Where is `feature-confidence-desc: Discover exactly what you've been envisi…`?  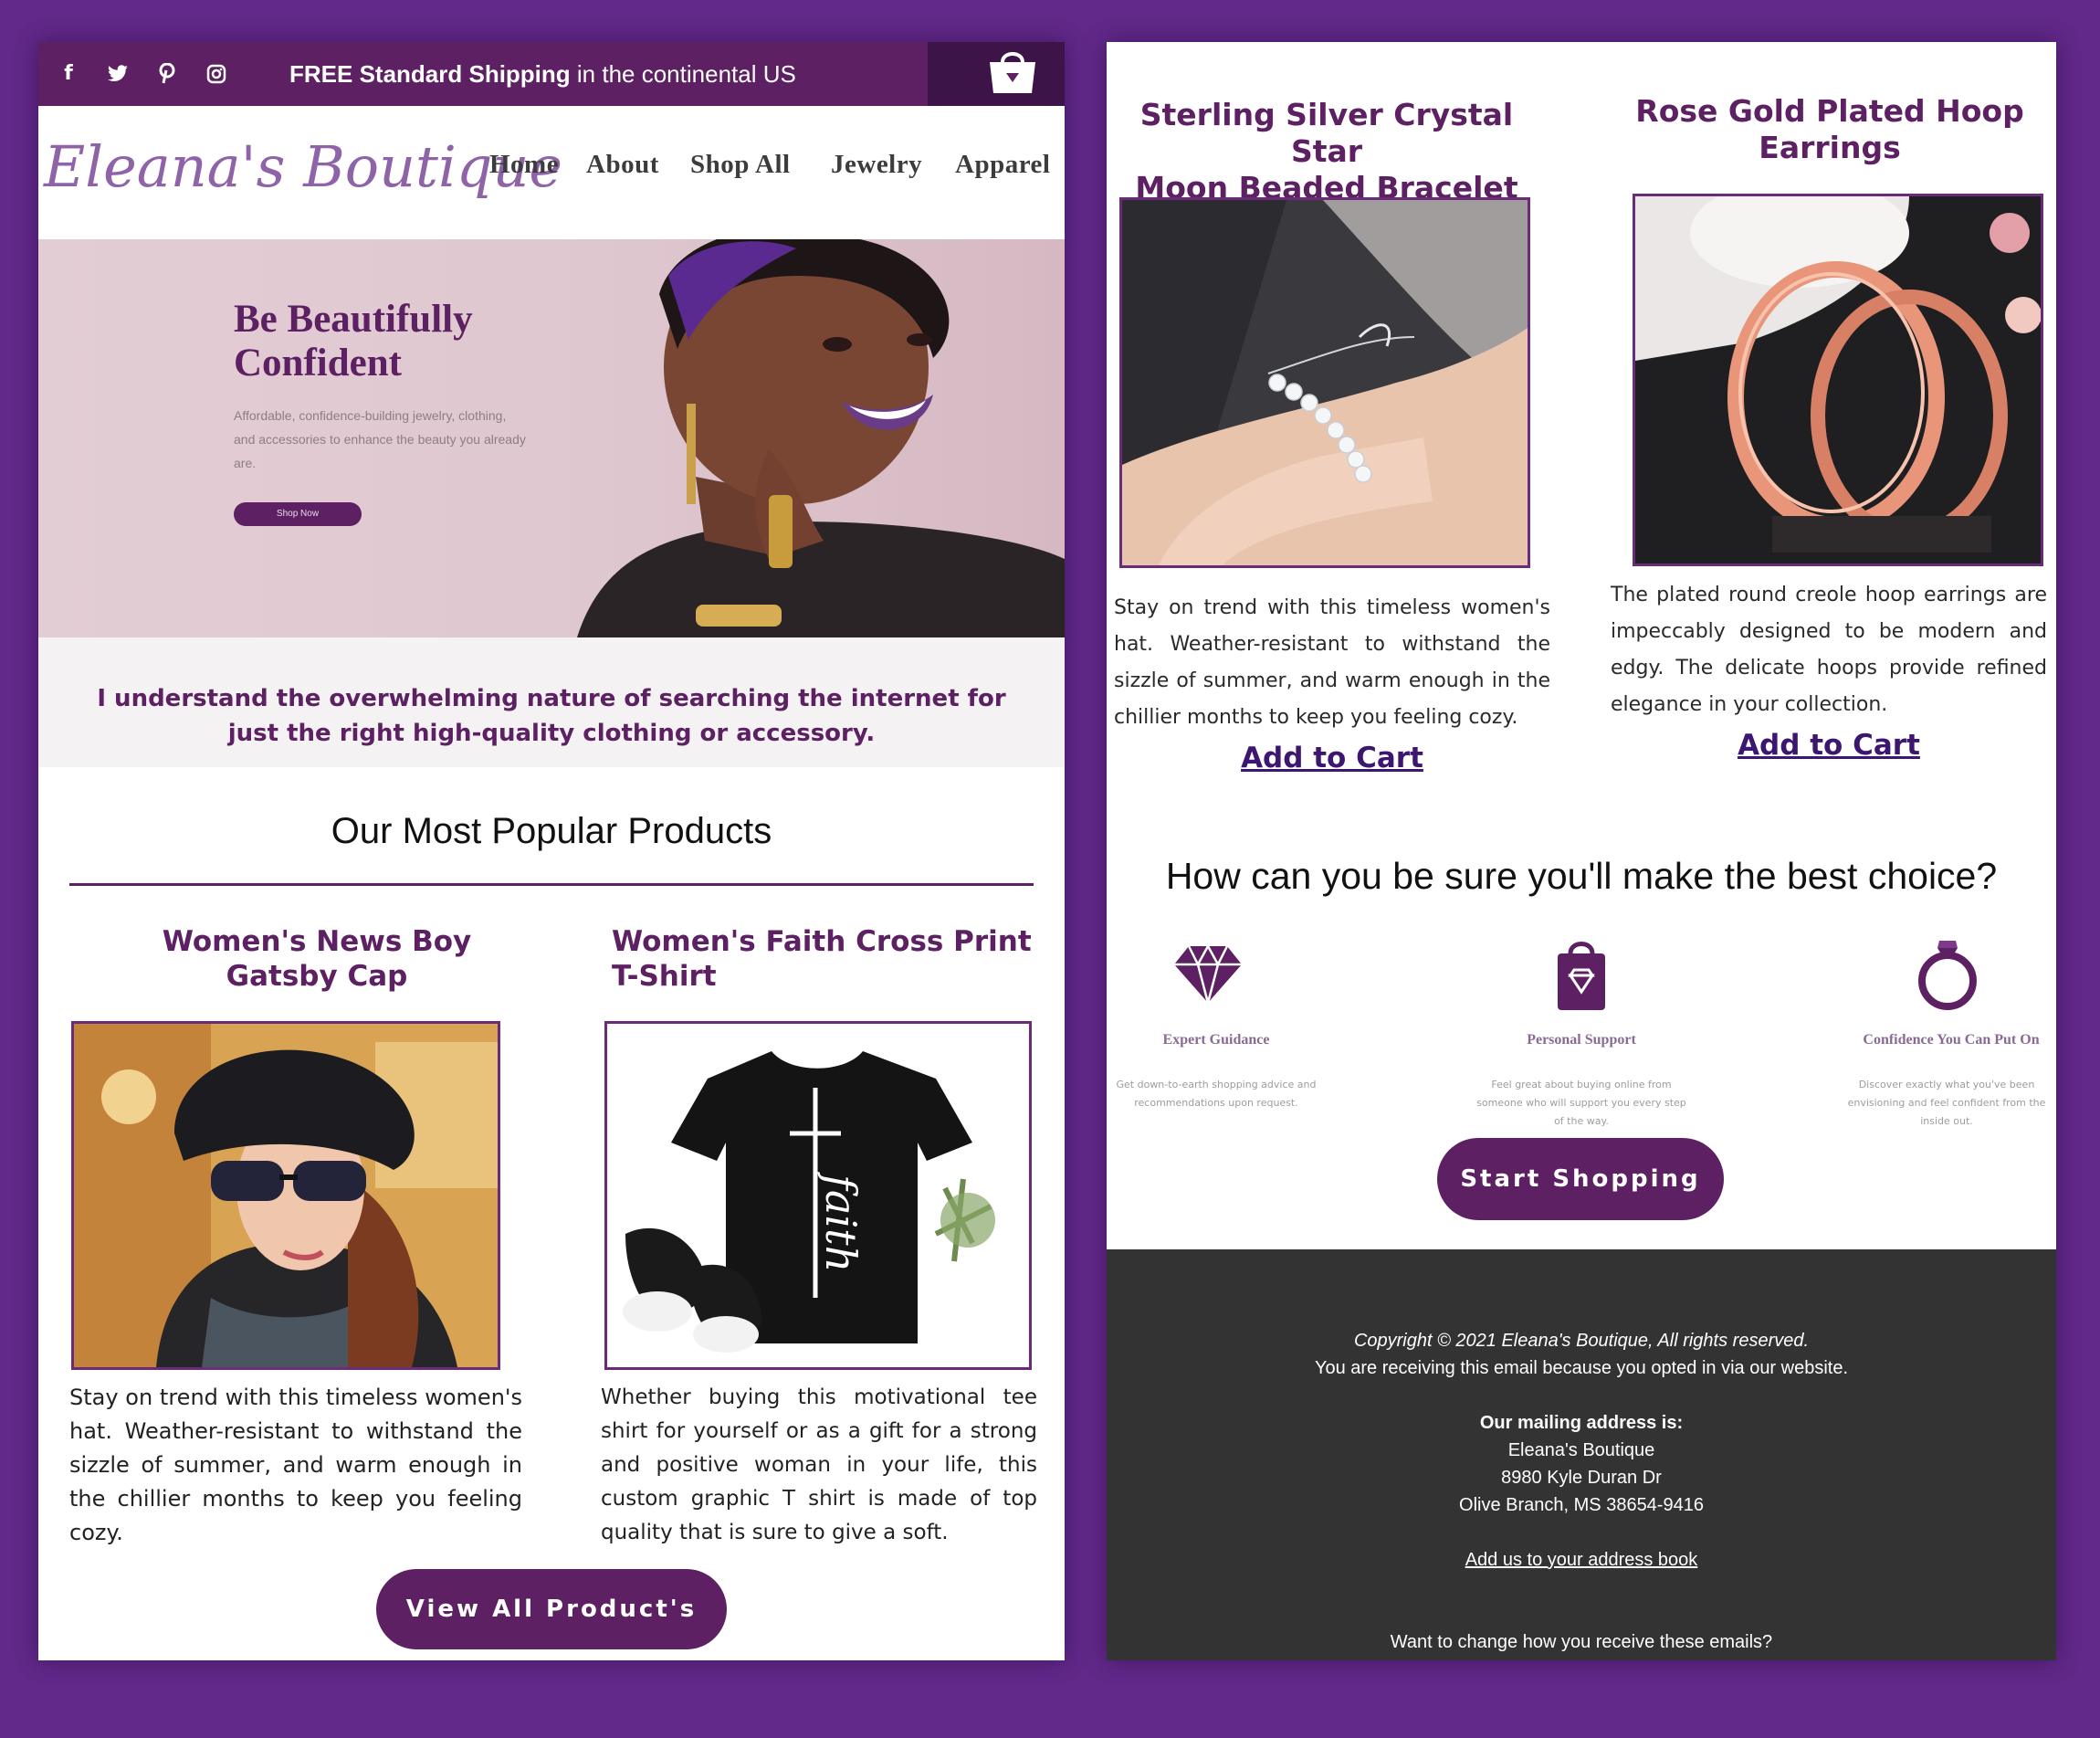 feature-confidence-desc: Discover exactly what you've been envisi… is located at coordinates (1947, 1103).